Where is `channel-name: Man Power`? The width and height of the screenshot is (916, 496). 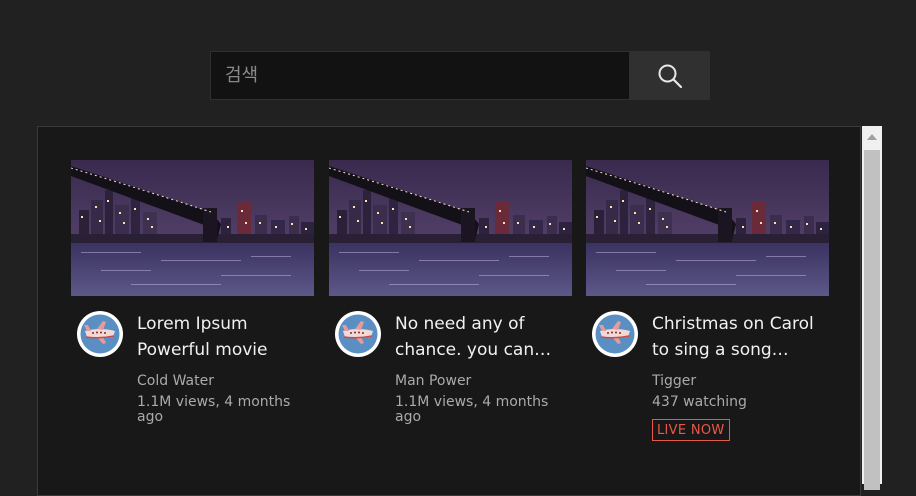
channel-name: Man Power is located at coordinates (481, 381).